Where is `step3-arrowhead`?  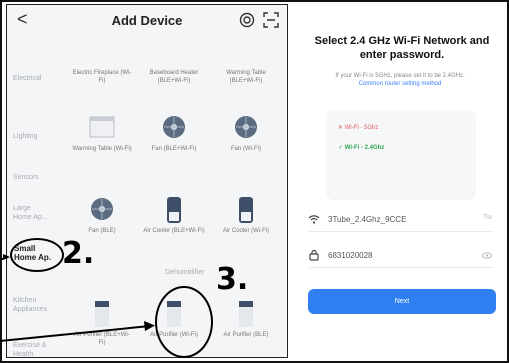
step3-arrowhead is located at coordinates (149, 326).